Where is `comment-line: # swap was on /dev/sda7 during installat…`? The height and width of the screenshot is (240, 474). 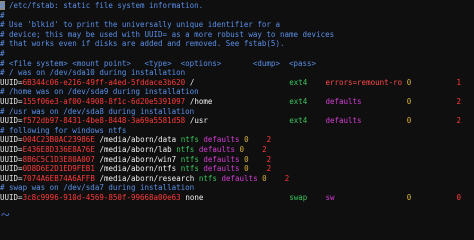 comment-line: # swap was on /dev/sda7 during installat… is located at coordinates (237, 188).